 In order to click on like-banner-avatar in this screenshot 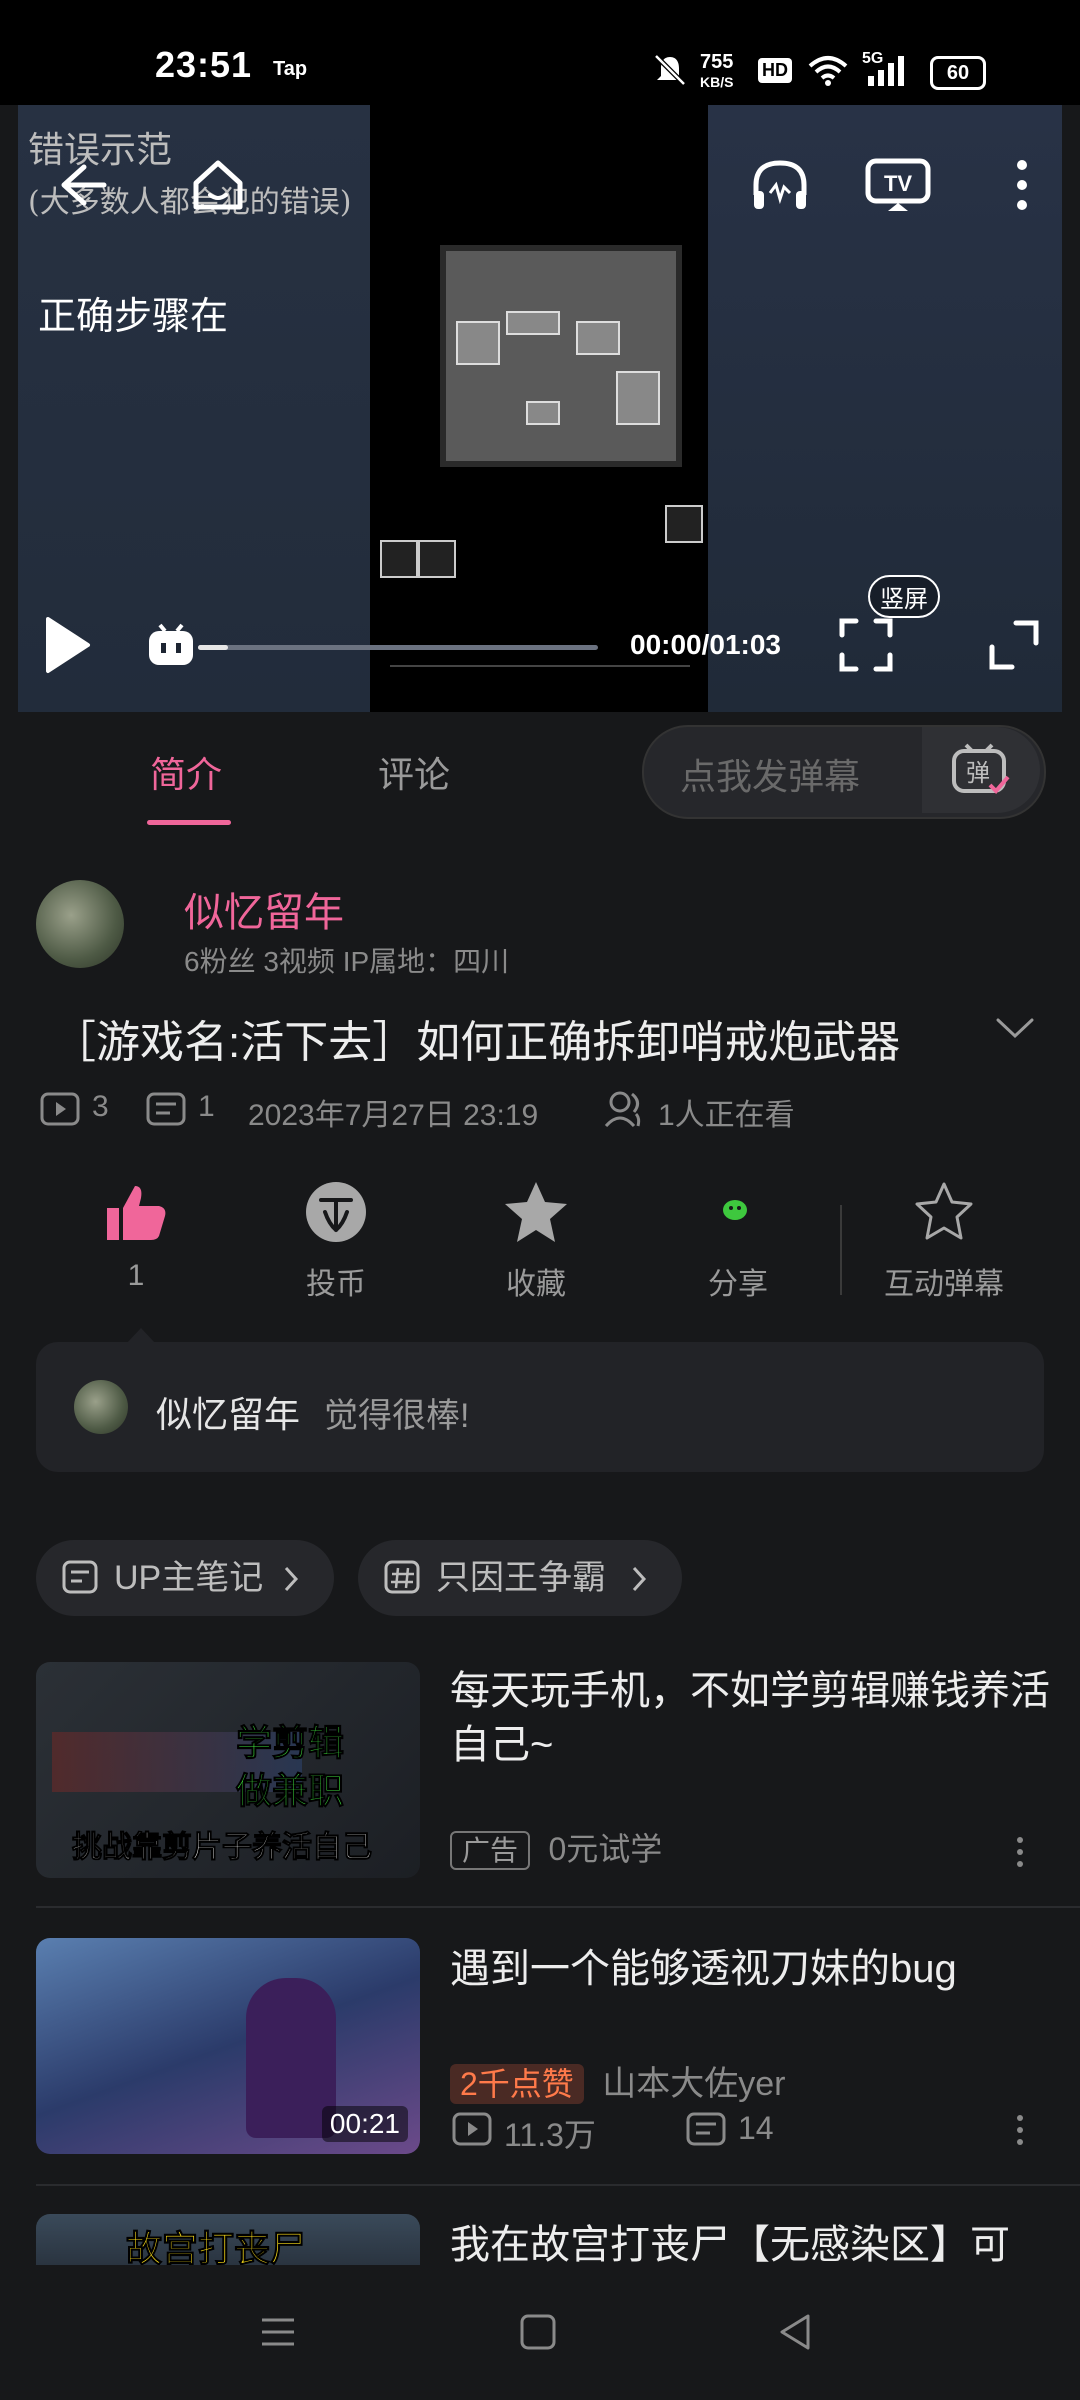, I will do `click(101, 1407)`.